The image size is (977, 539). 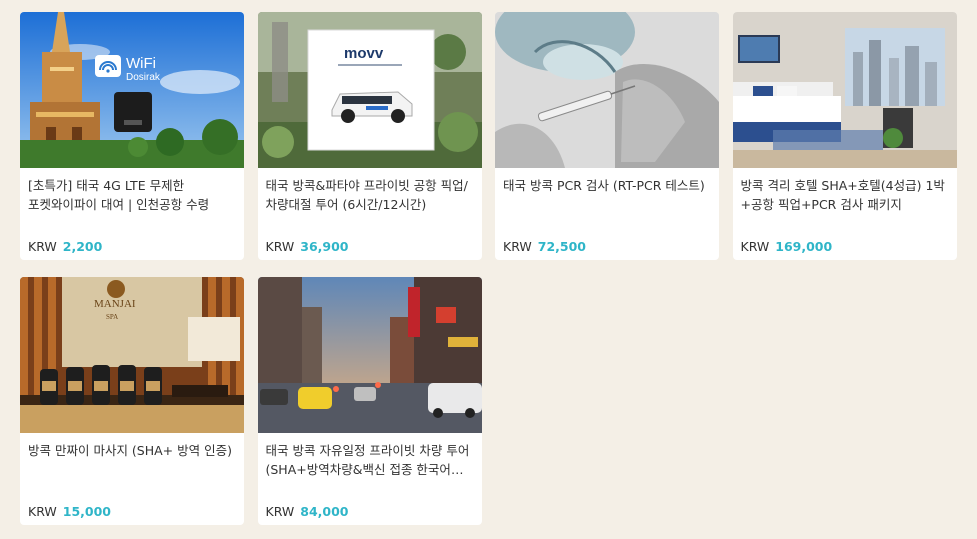 What do you see at coordinates (561, 246) in the screenshot?
I see `price-amount: 72,500` at bounding box center [561, 246].